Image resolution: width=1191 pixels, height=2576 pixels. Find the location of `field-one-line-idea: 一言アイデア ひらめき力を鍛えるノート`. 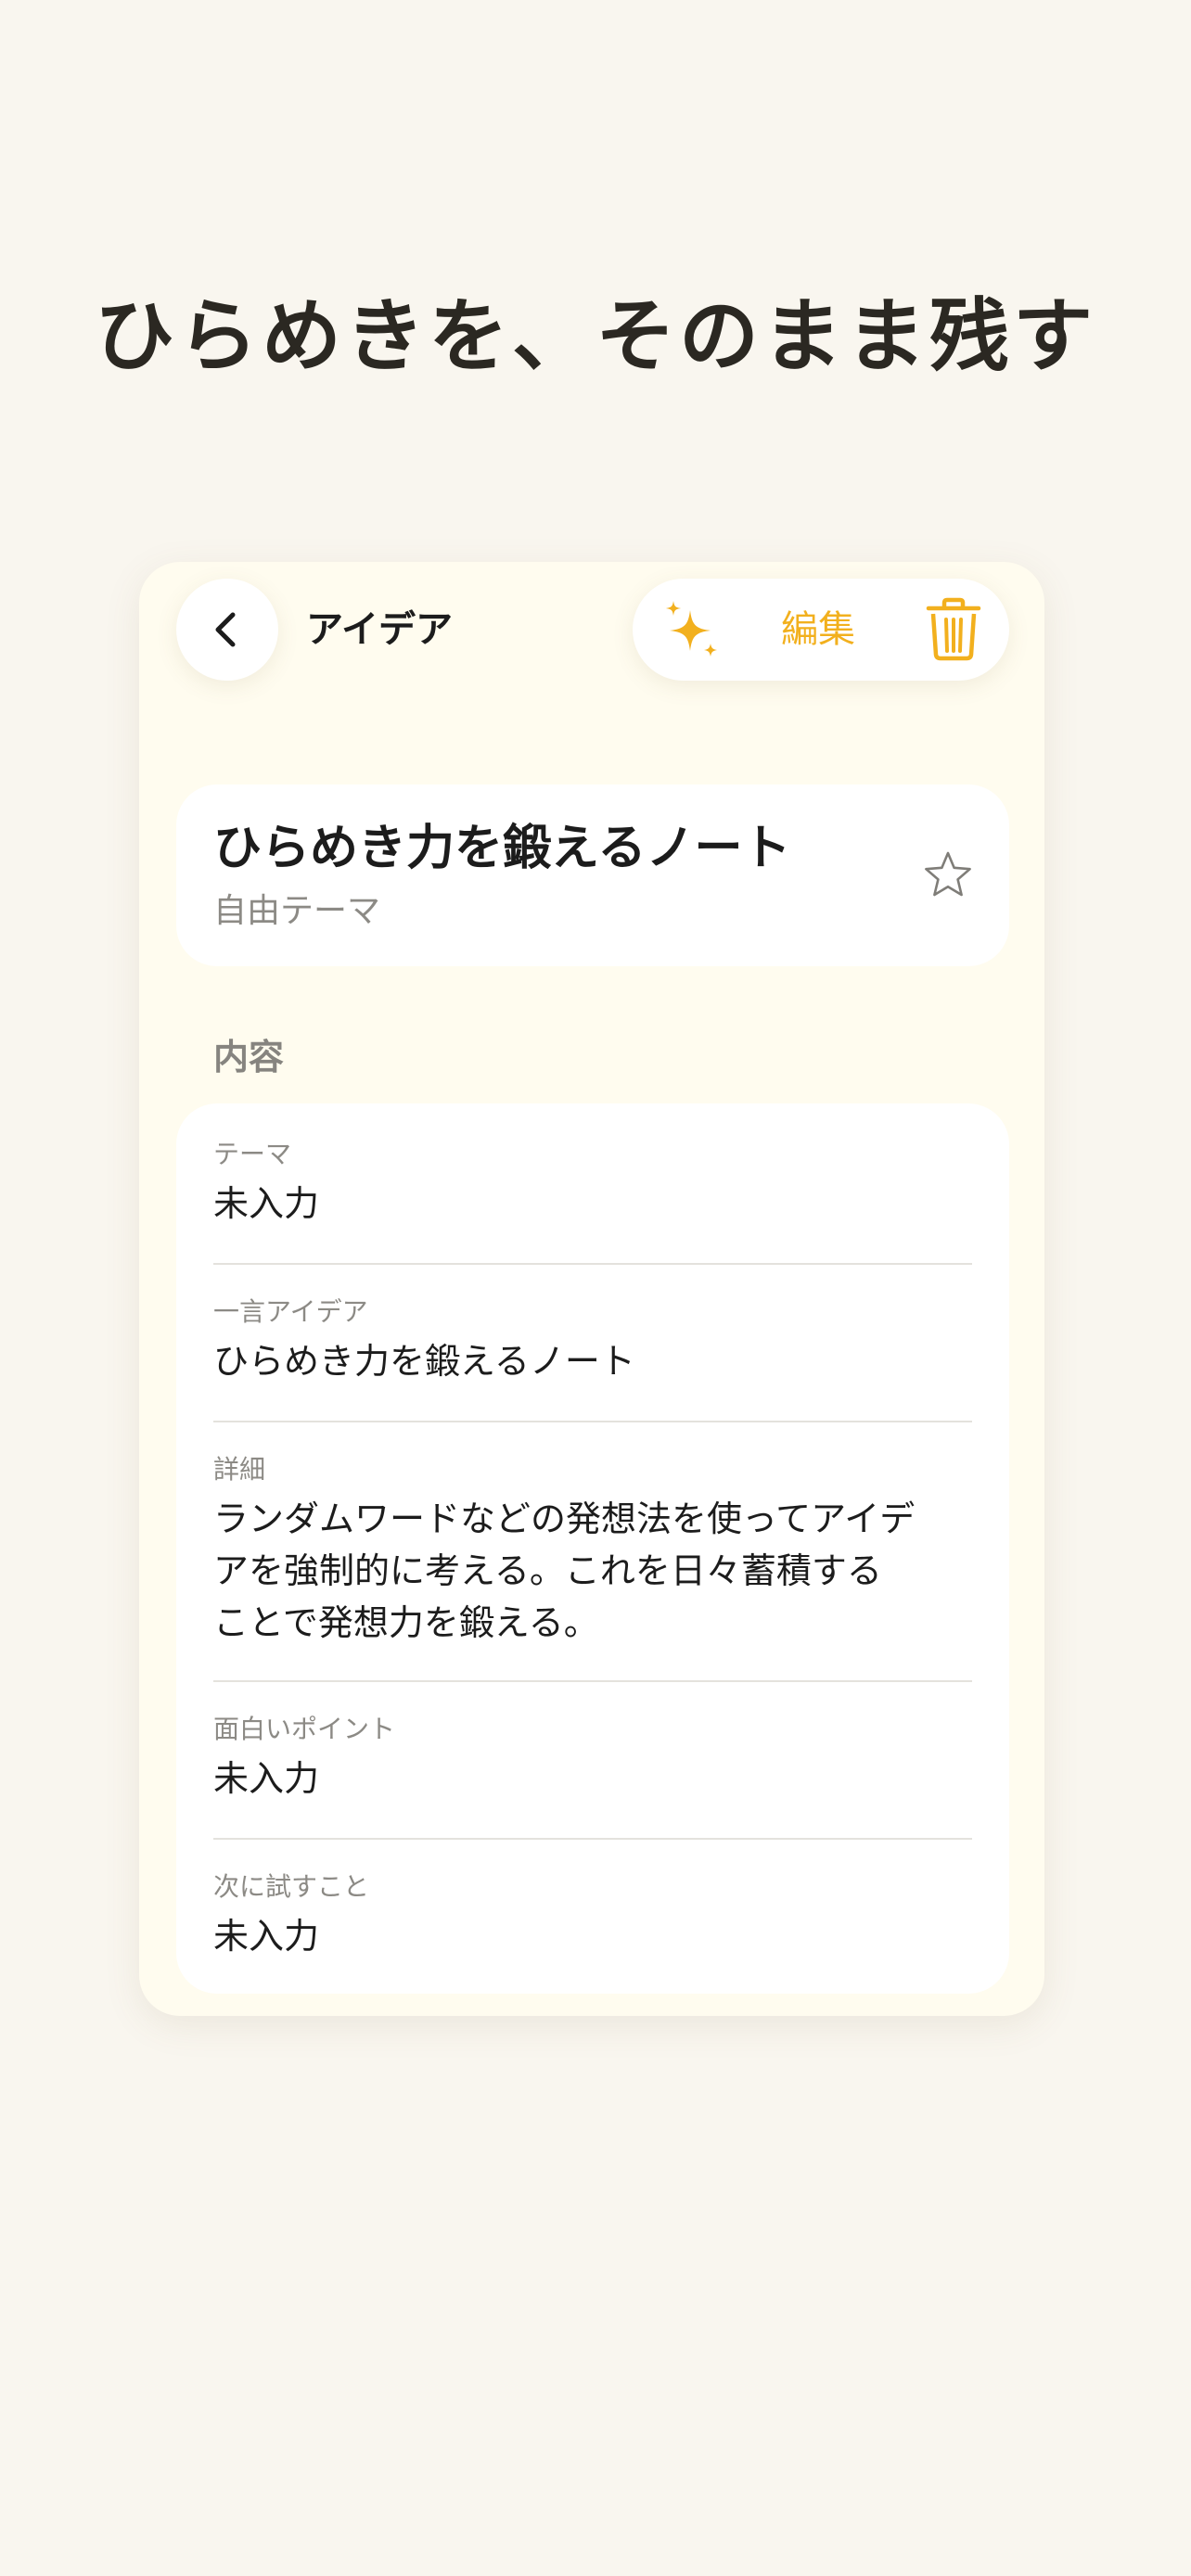

field-one-line-idea: 一言アイデア ひらめき力を鍛えるノート is located at coordinates (592, 1340).